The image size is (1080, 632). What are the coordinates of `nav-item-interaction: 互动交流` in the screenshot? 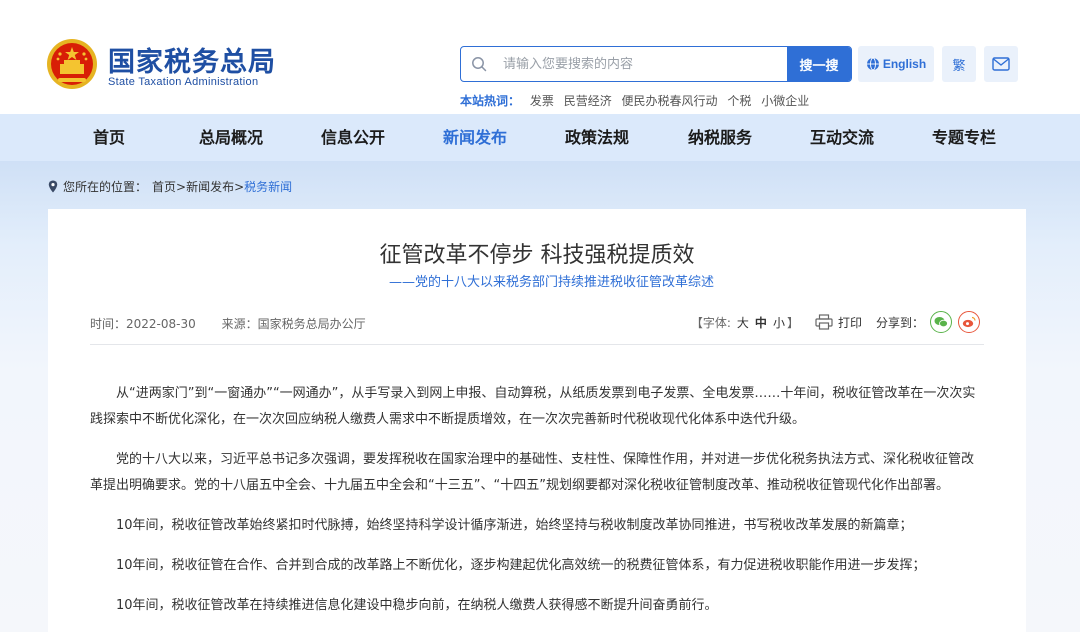 It's located at (842, 137).